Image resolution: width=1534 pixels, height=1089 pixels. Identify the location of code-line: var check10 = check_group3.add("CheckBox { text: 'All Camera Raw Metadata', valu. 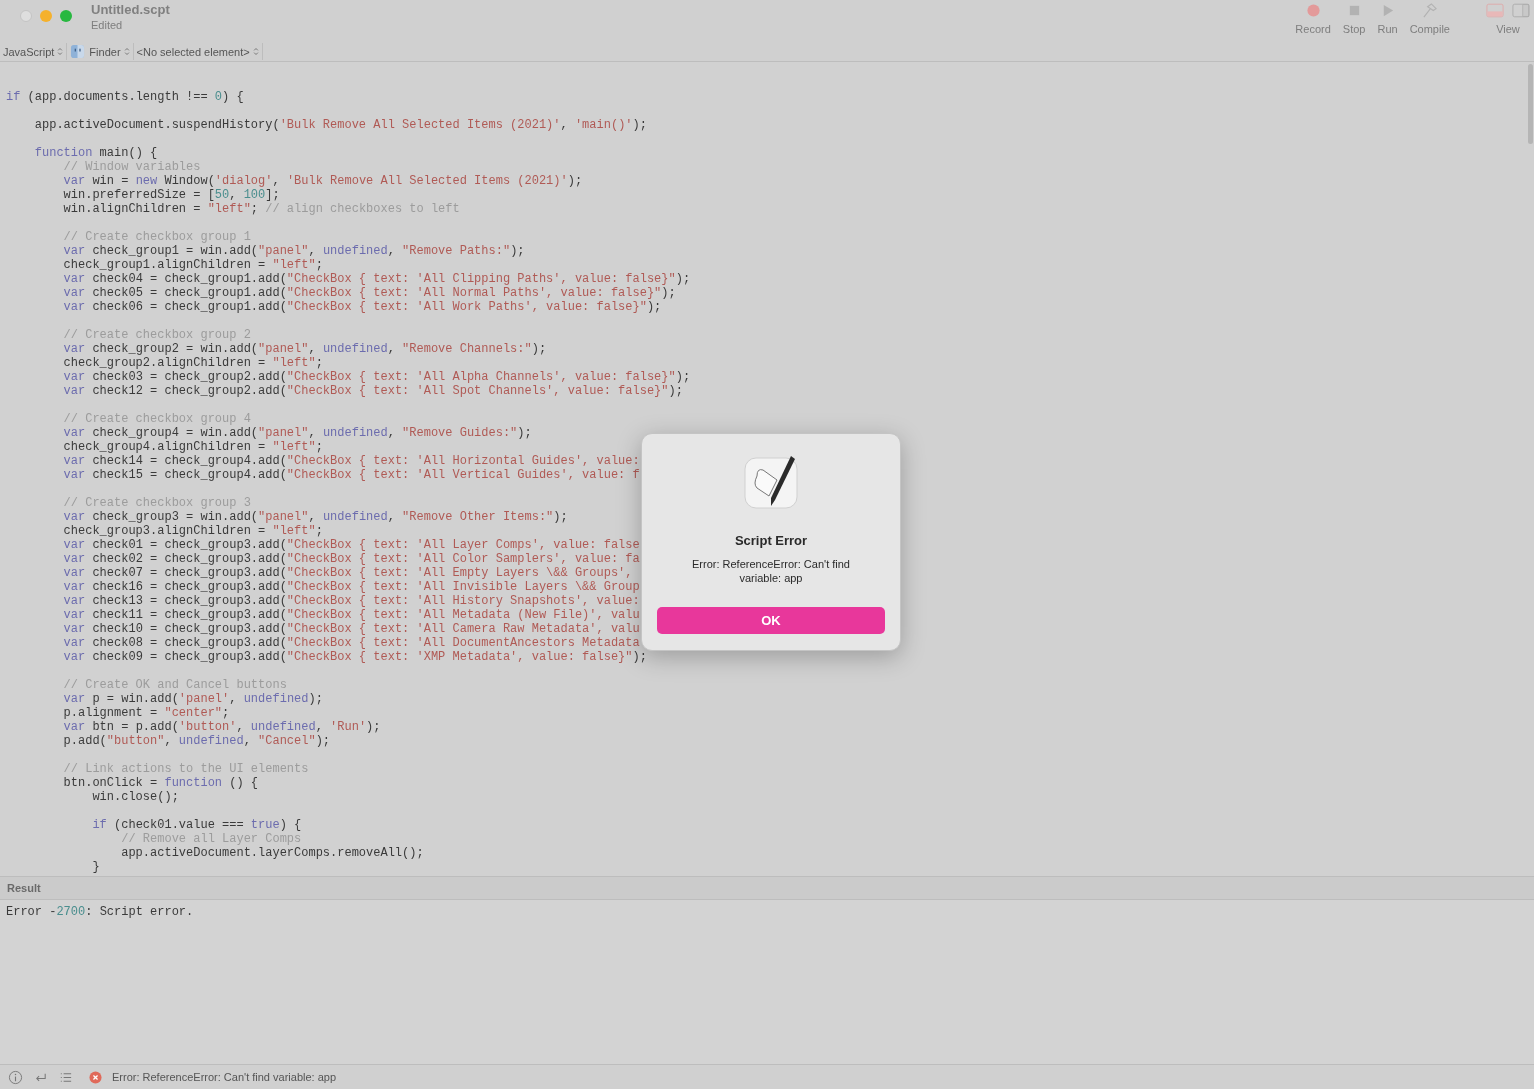
(351, 629).